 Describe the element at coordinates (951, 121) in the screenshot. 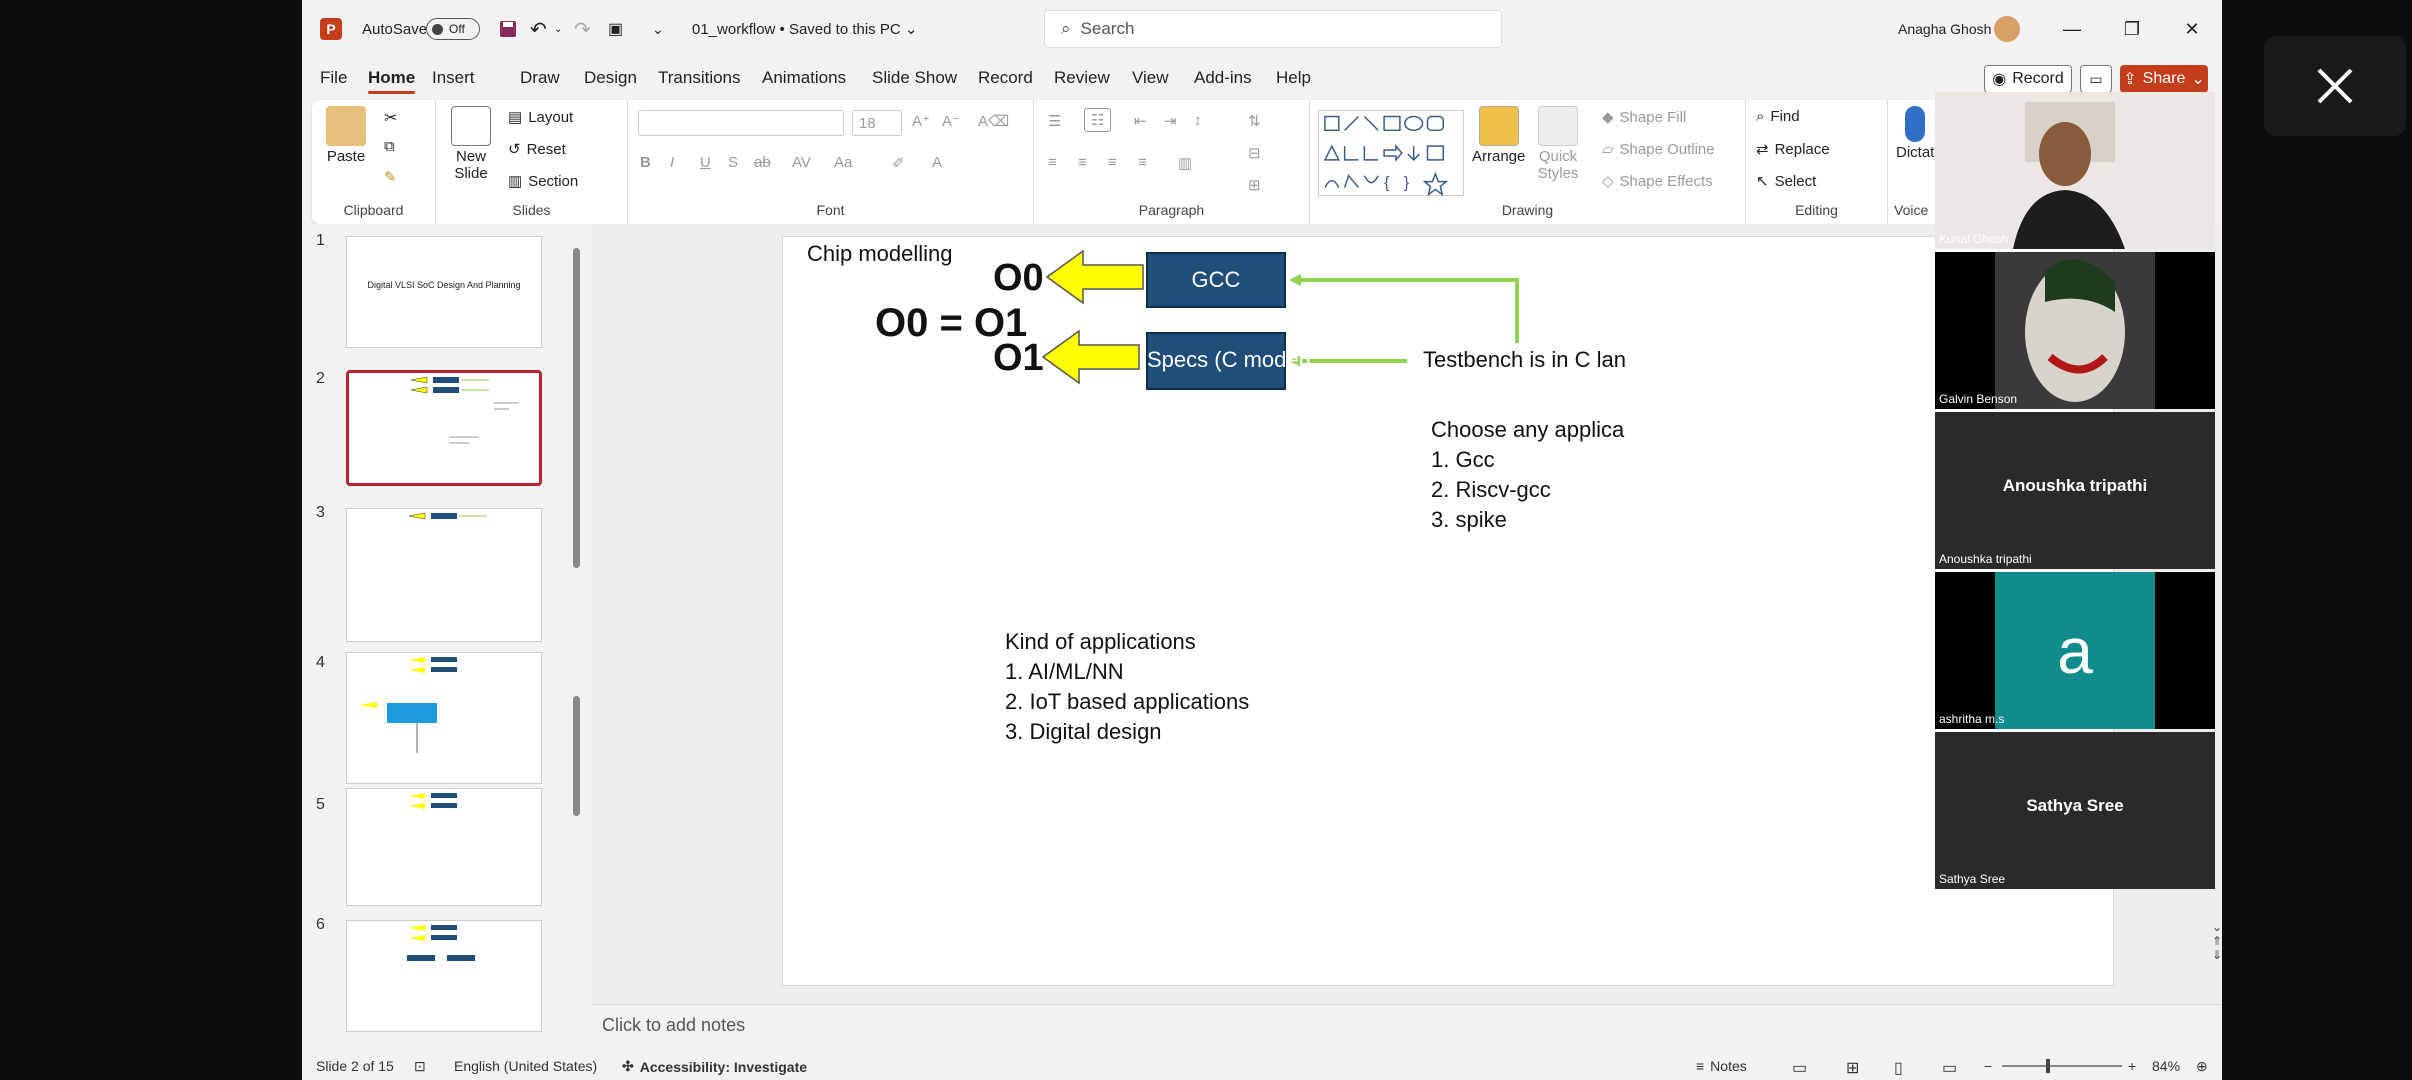

I see `shrink-font-icon: A⁻` at that location.